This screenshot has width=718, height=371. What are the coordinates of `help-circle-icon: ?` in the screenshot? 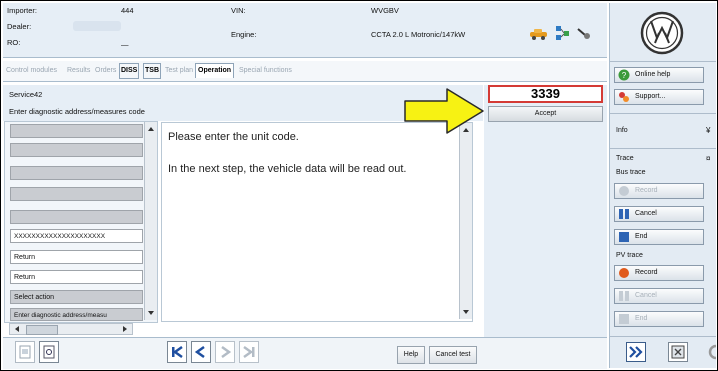 It's located at (624, 75).